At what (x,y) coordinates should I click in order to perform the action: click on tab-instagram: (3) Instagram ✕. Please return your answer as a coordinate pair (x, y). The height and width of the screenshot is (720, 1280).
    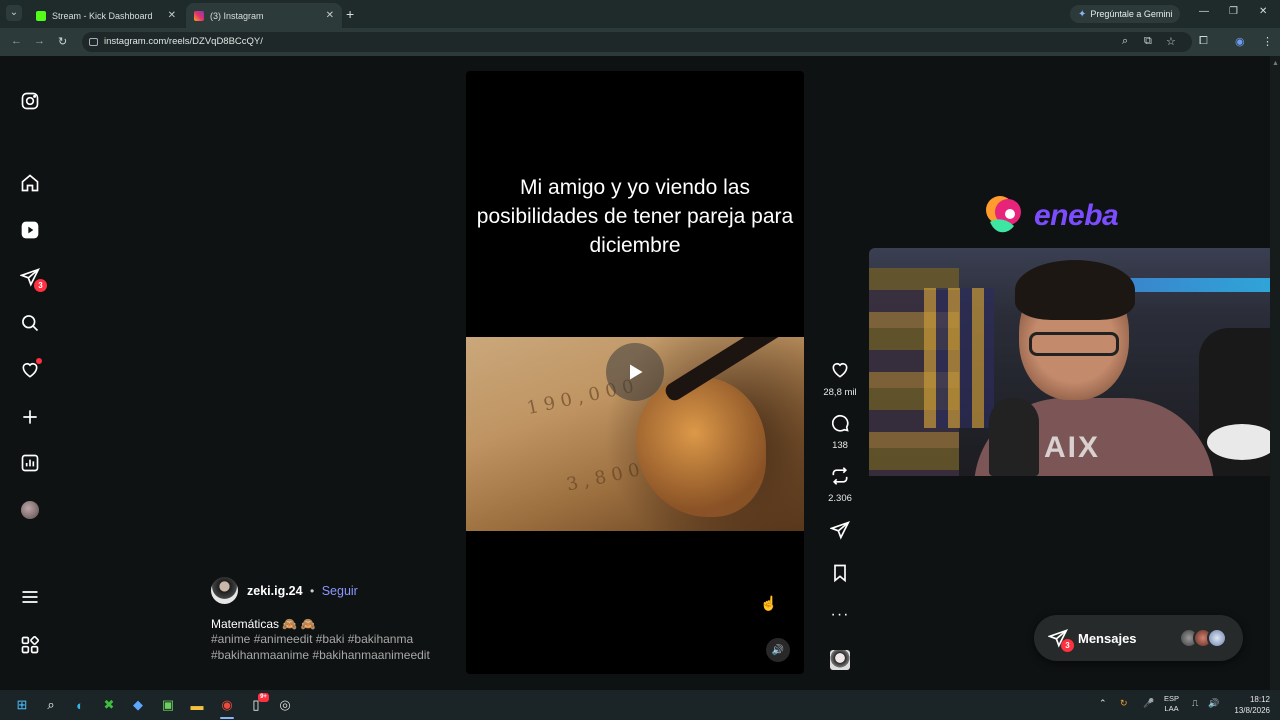
    Looking at the image, I should click on (264, 15).